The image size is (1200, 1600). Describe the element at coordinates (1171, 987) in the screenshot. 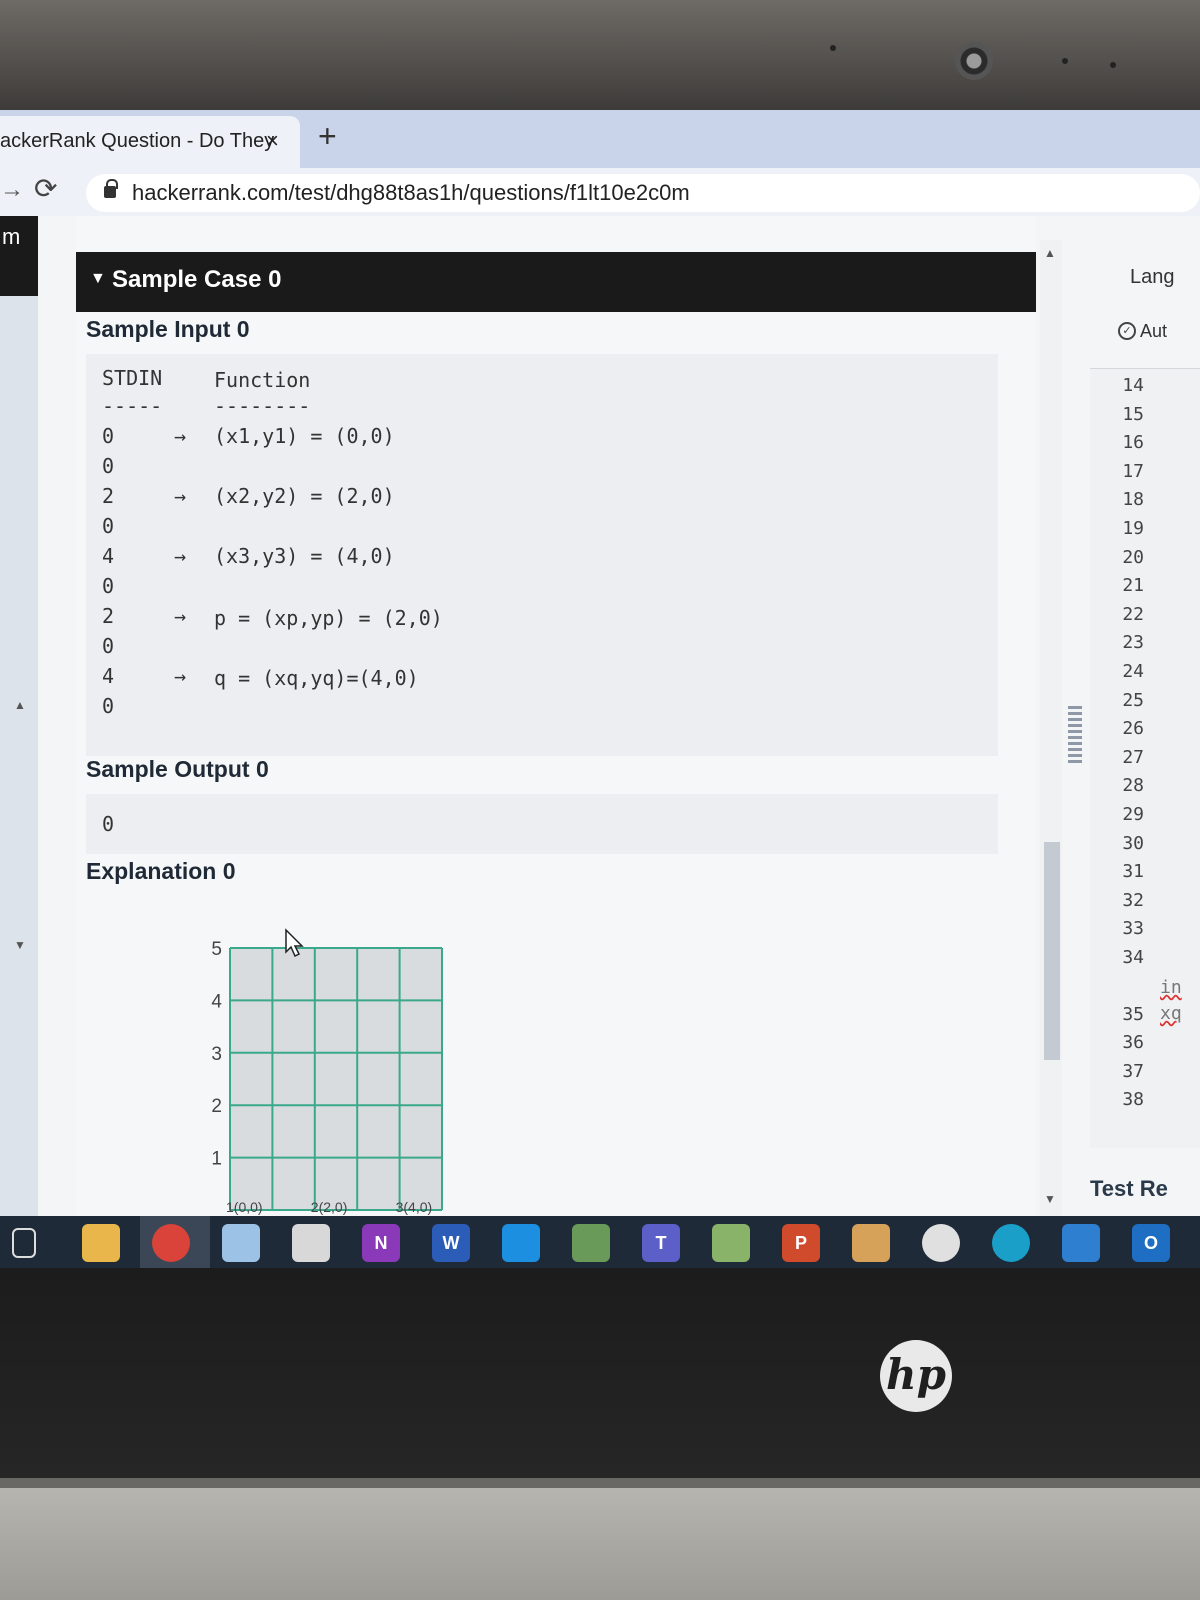

I see `code-fragment: in` at that location.